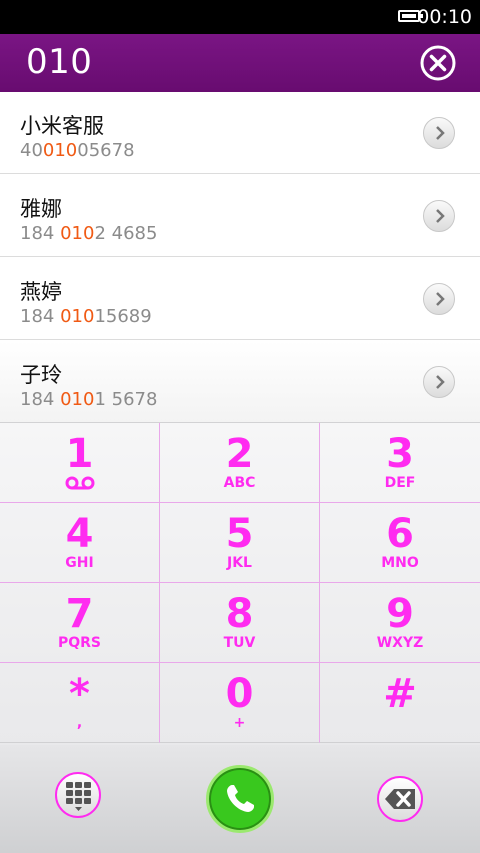 Image resolution: width=480 pixels, height=853 pixels. What do you see at coordinates (240, 133) in the screenshot?
I see `contact-row: 小米客服 4001005678` at bounding box center [240, 133].